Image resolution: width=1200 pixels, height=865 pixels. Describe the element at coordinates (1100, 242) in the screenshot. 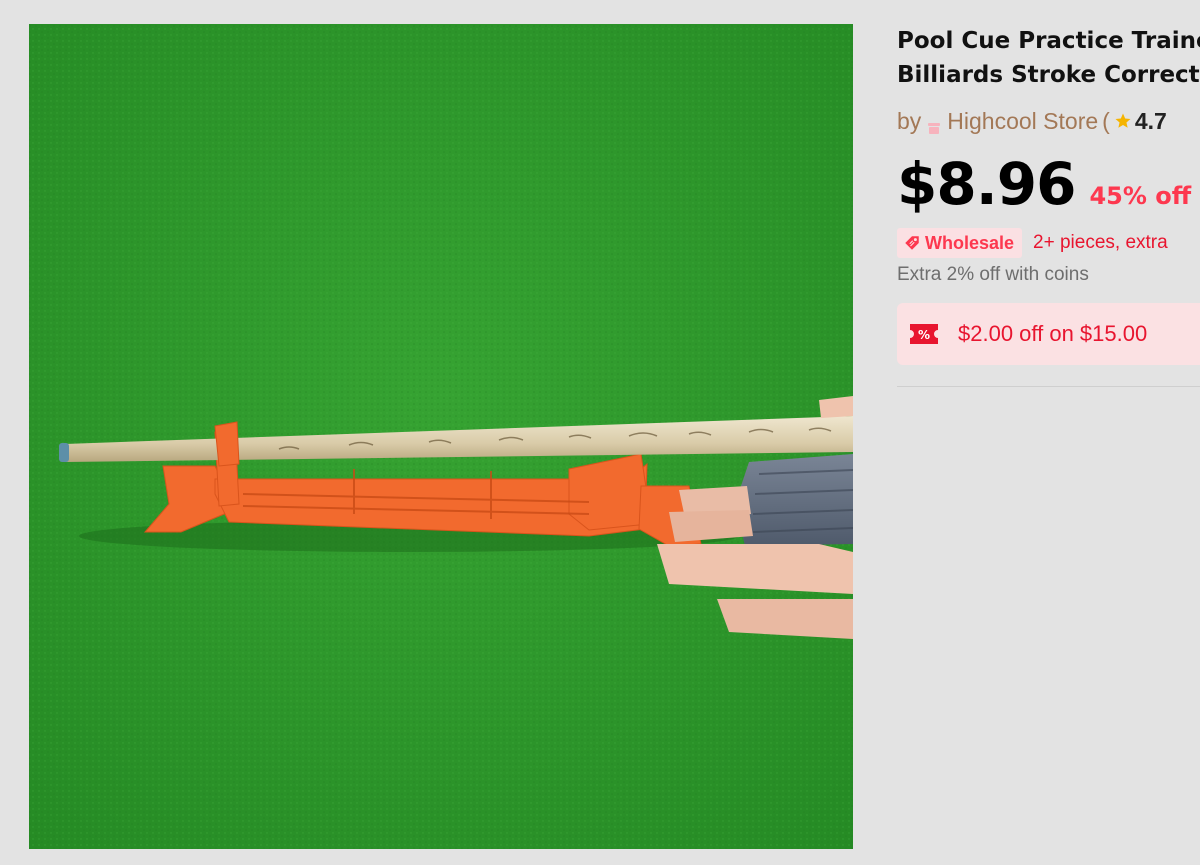

I see `wholesale-text: 2+ pieces, extra` at that location.